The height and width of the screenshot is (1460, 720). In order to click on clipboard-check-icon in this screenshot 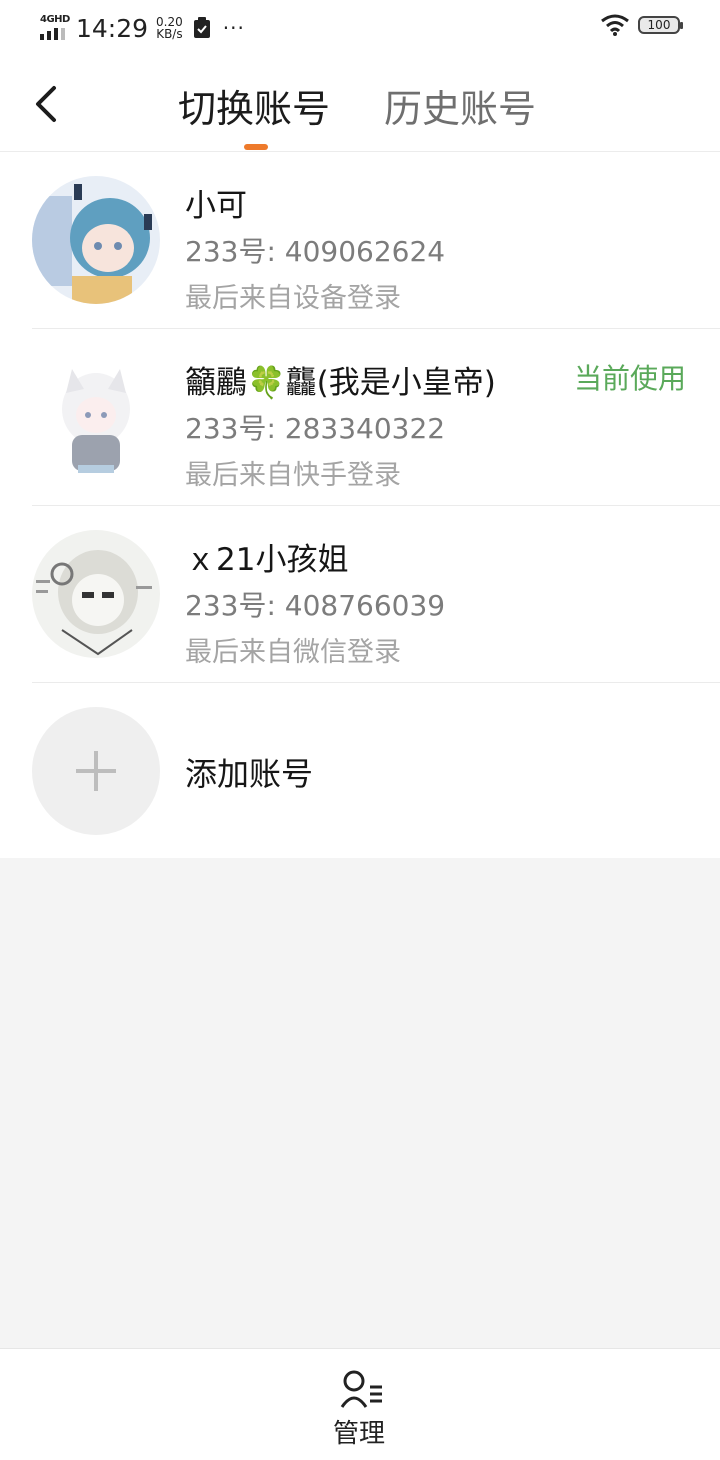, I will do `click(201, 27)`.